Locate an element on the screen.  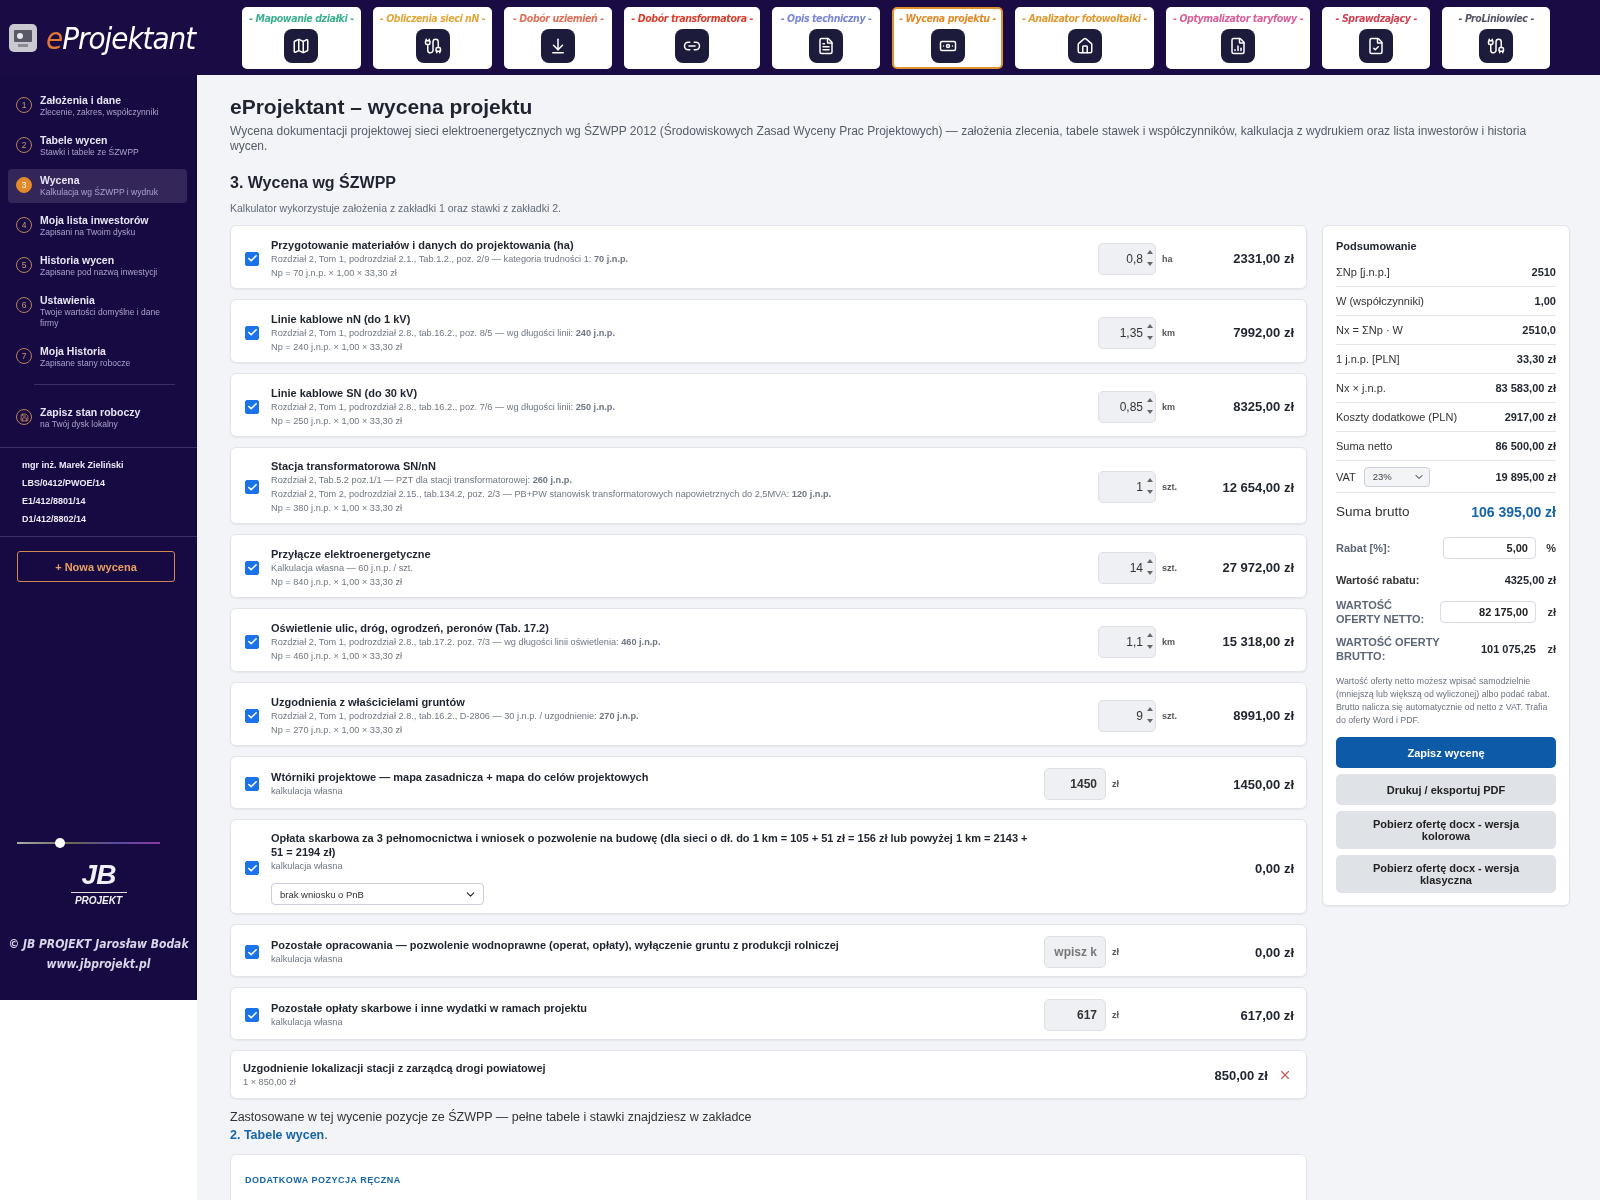
sidebar-item: 2 Tabele wycen Stawki i tabele ze ŚZWPP is located at coordinates (97, 146).